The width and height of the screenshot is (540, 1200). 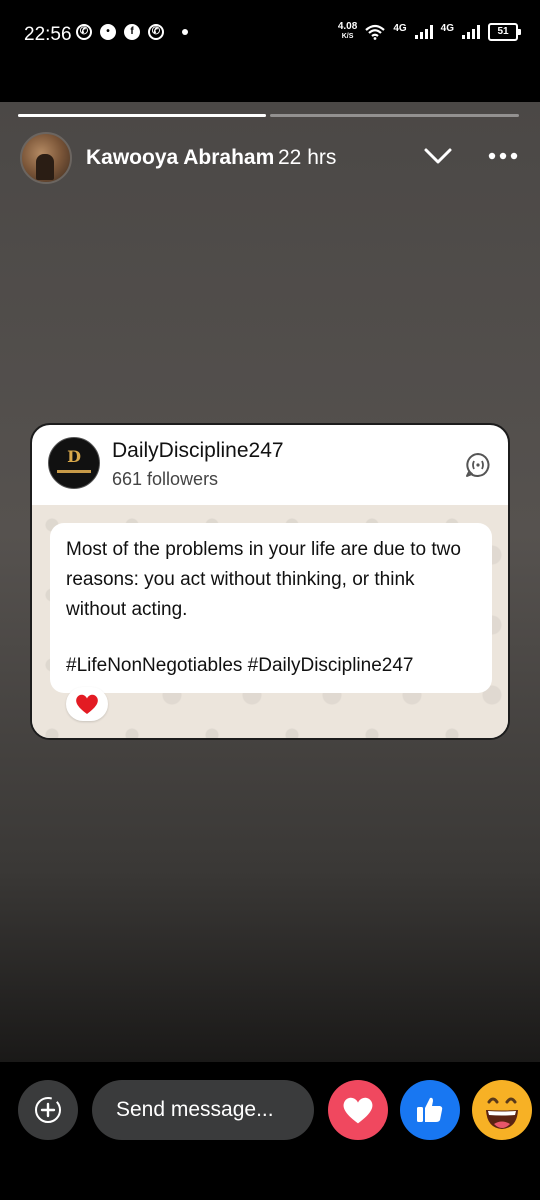 I want to click on wifi-icon, so click(x=375, y=32).